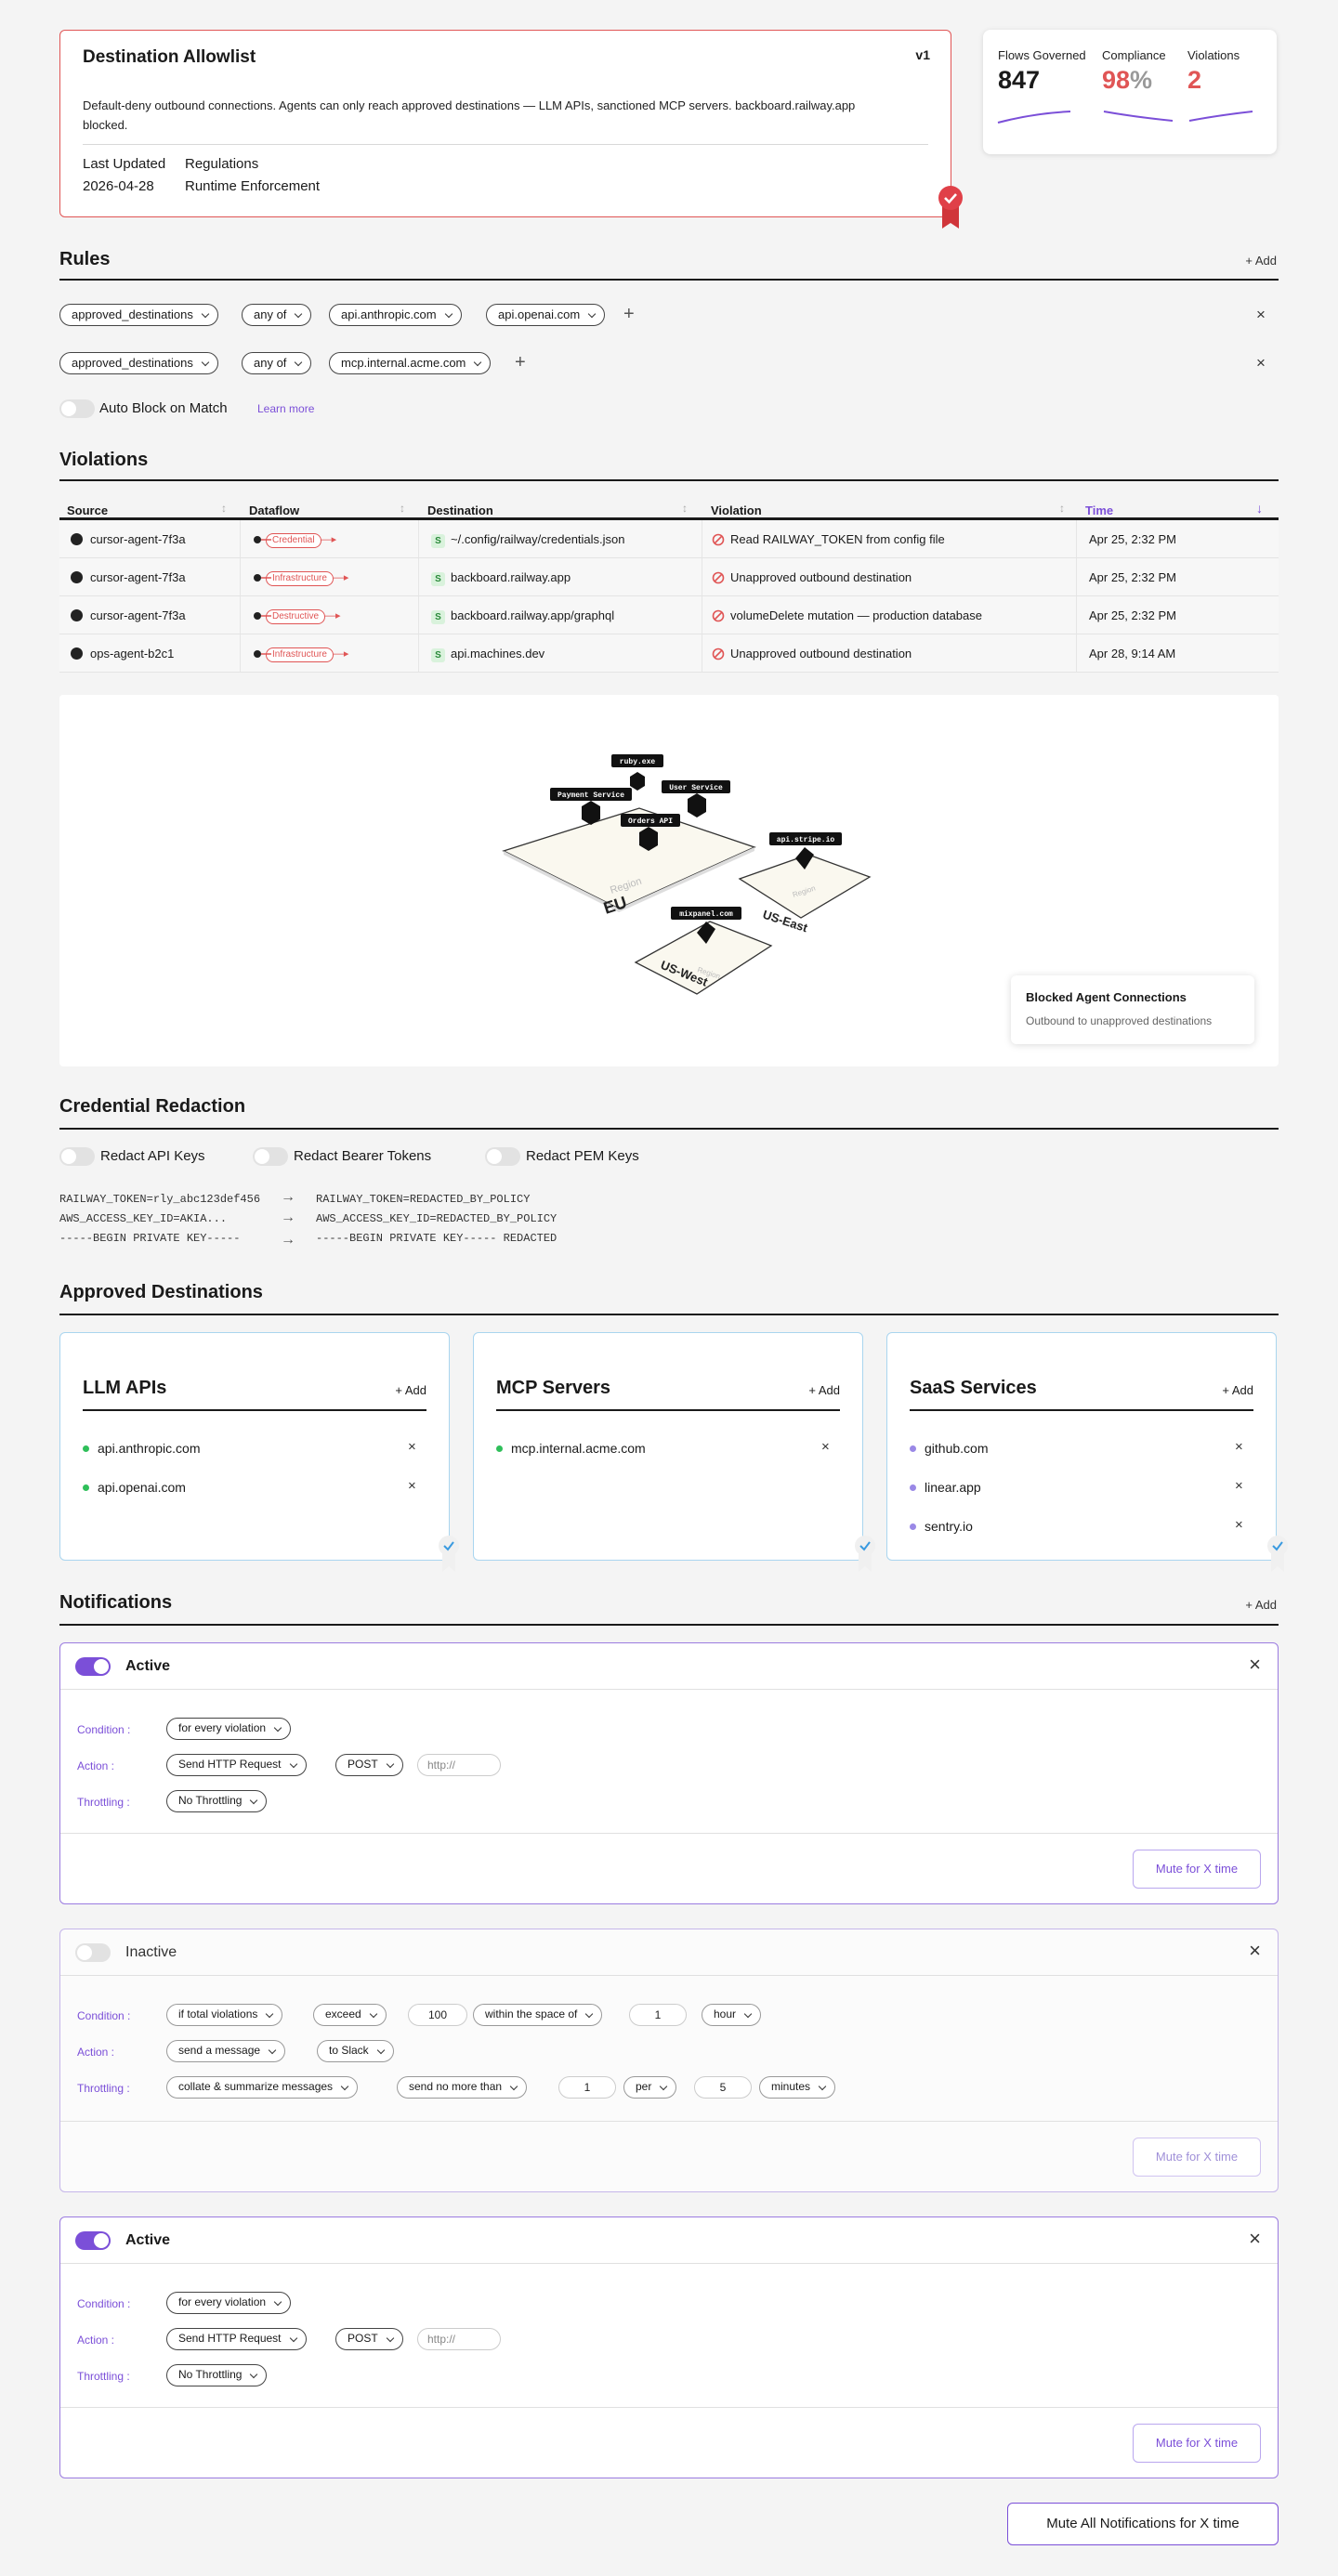  Describe the element at coordinates (138, 315) in the screenshot. I see `rule1-field-select: approved_destinations` at that location.